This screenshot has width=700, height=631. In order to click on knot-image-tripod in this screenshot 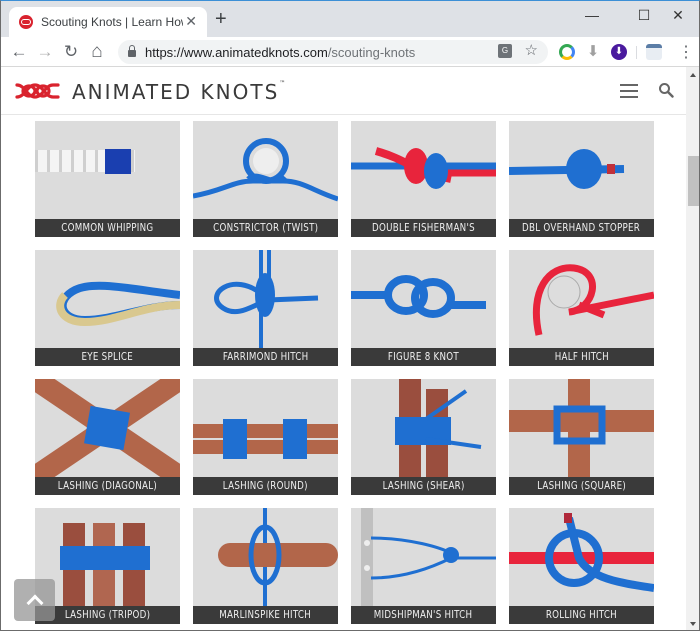, I will do `click(105, 564)`.